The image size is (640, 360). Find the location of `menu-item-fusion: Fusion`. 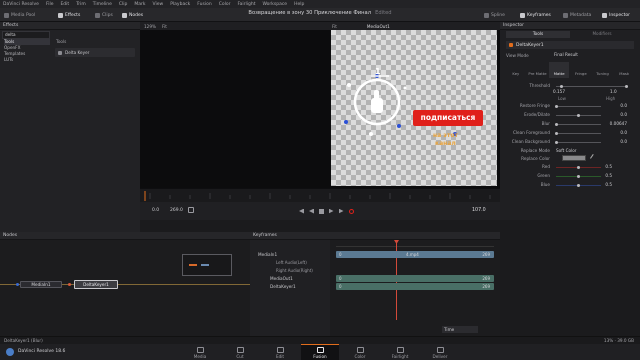

menu-item-fusion: Fusion is located at coordinates (204, 4).